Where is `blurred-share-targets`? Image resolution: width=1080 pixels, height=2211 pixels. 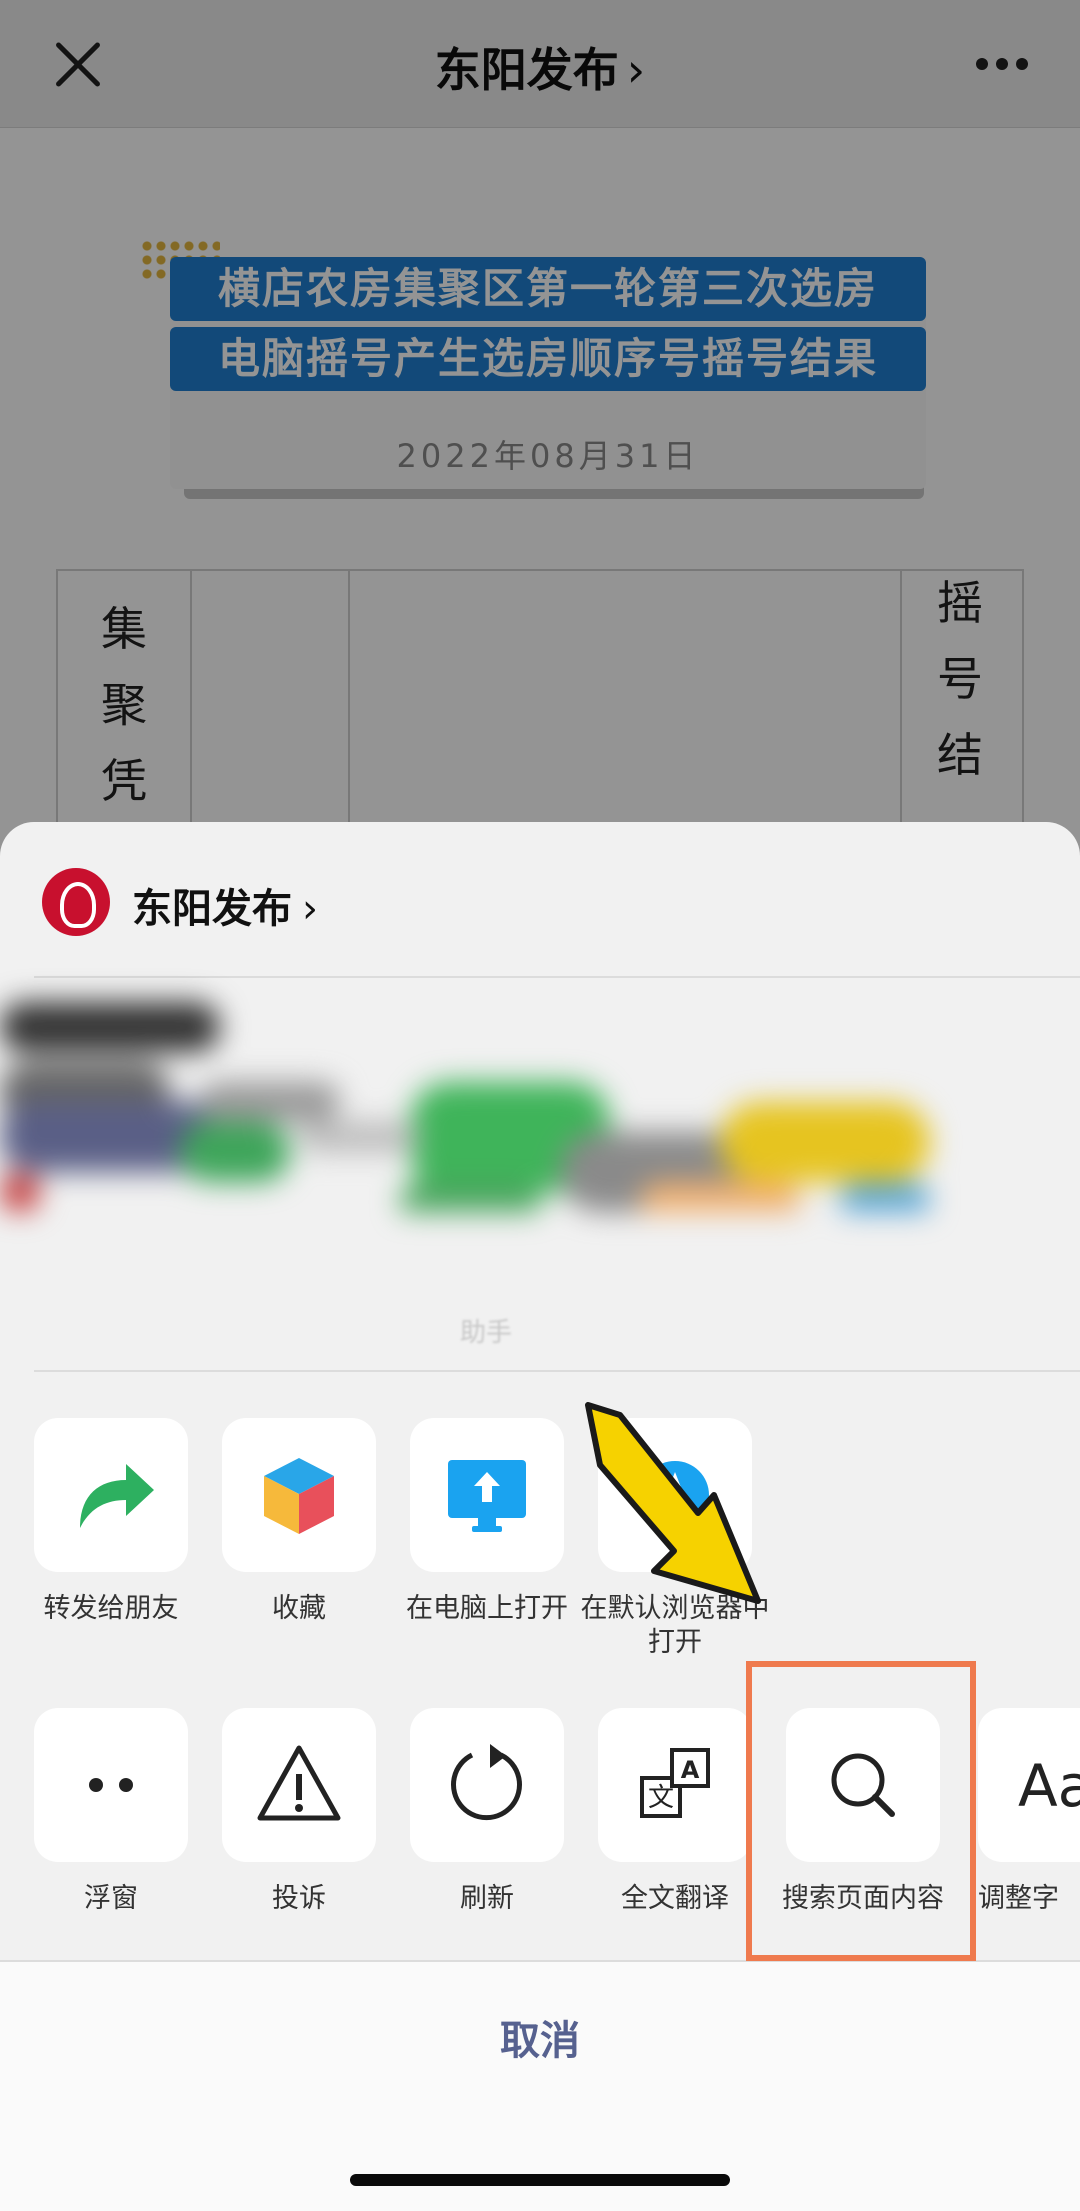
blurred-share-targets is located at coordinates (540, 1097).